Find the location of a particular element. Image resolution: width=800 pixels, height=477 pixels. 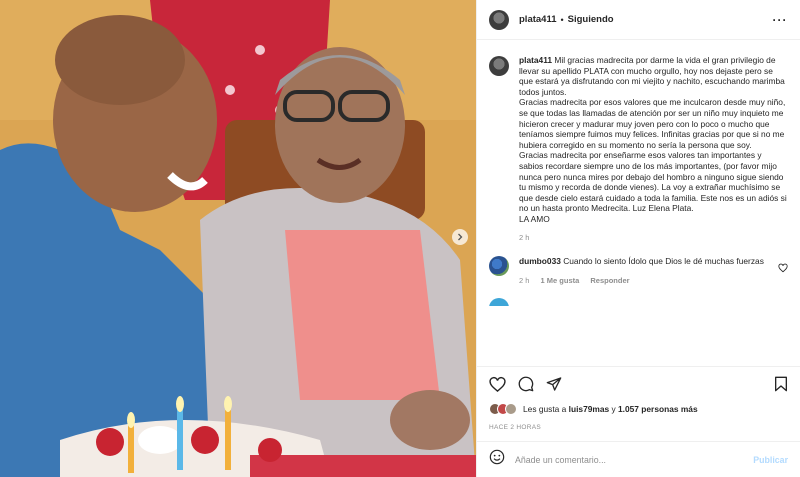

heart-icon is located at coordinates (497, 384).